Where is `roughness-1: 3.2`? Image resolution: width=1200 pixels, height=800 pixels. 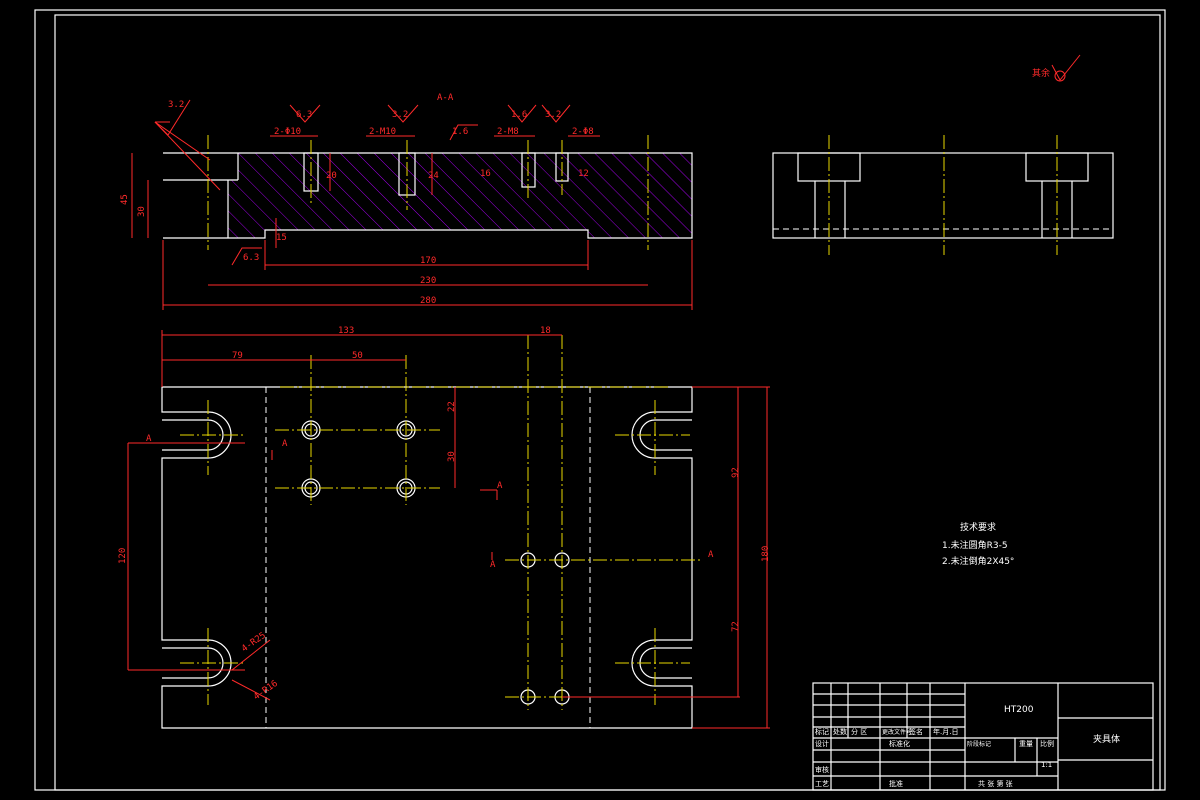 roughness-1: 3.2 is located at coordinates (176, 105).